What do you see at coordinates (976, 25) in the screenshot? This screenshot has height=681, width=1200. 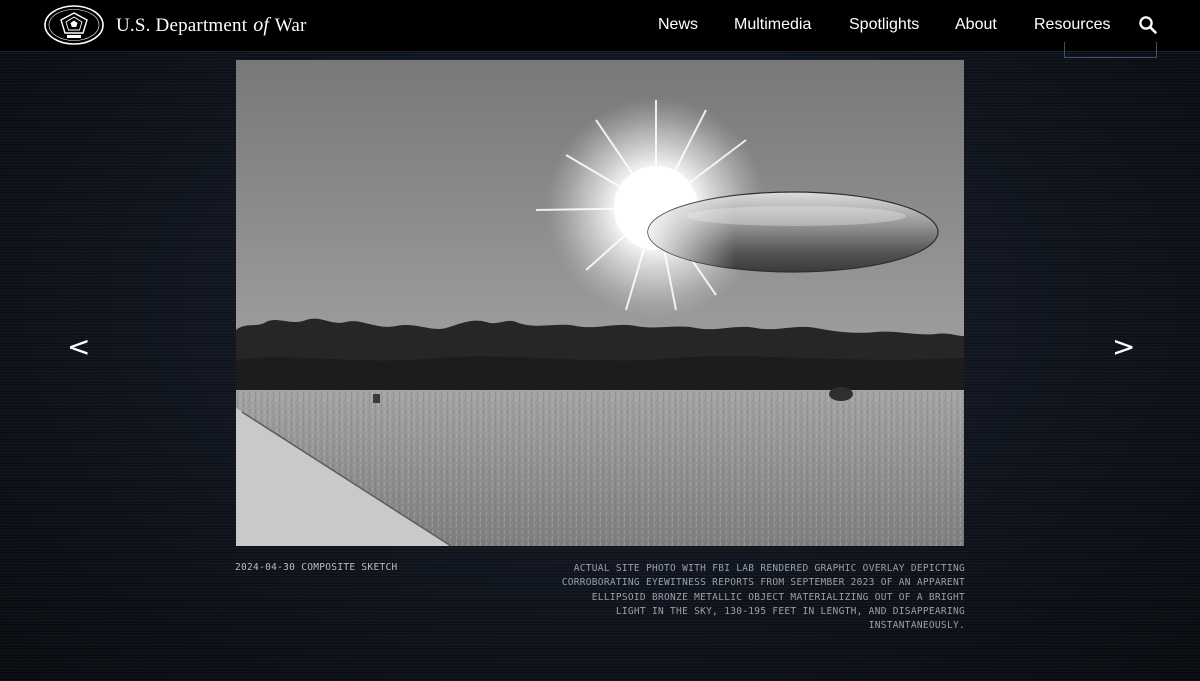 I see `nav-item-about: About` at bounding box center [976, 25].